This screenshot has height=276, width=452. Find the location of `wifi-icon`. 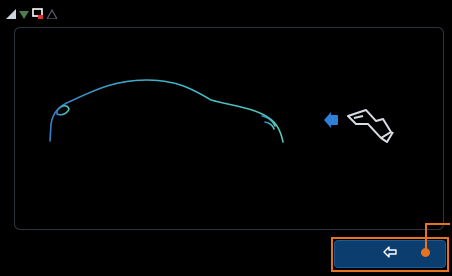

wifi-icon is located at coordinates (24, 14).